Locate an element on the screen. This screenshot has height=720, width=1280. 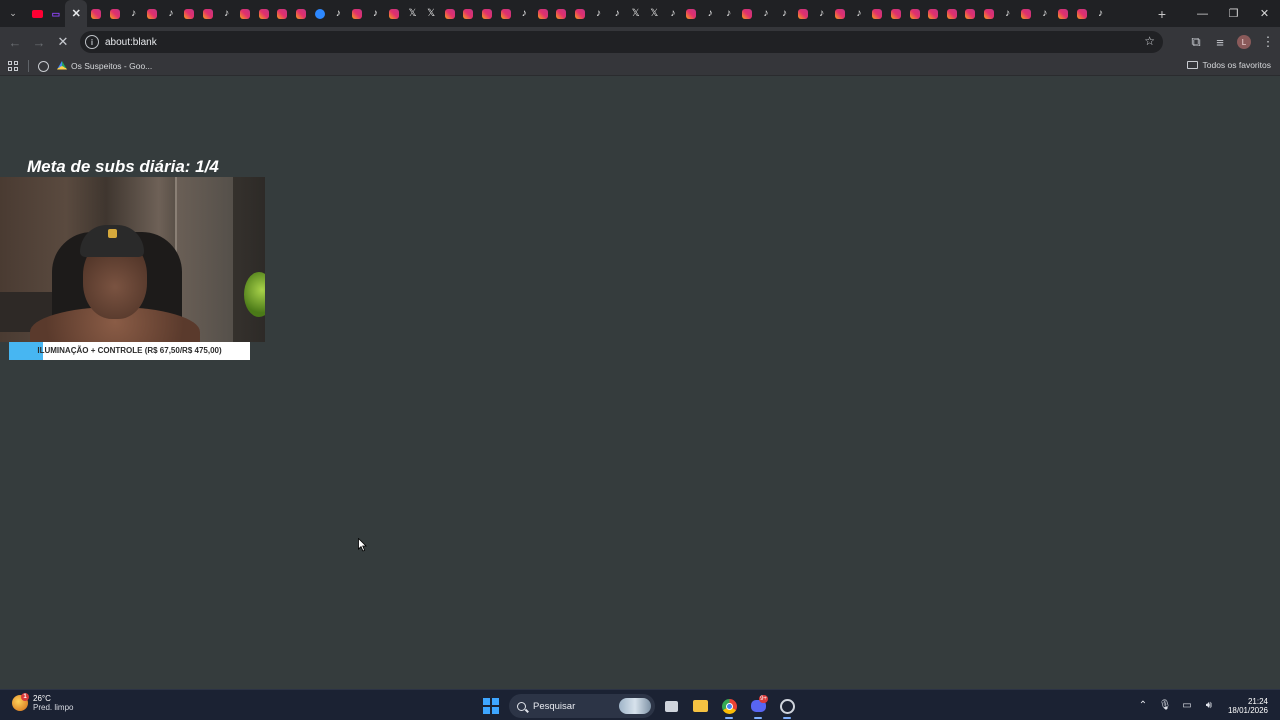
apps-icon is located at coordinates (13, 66).